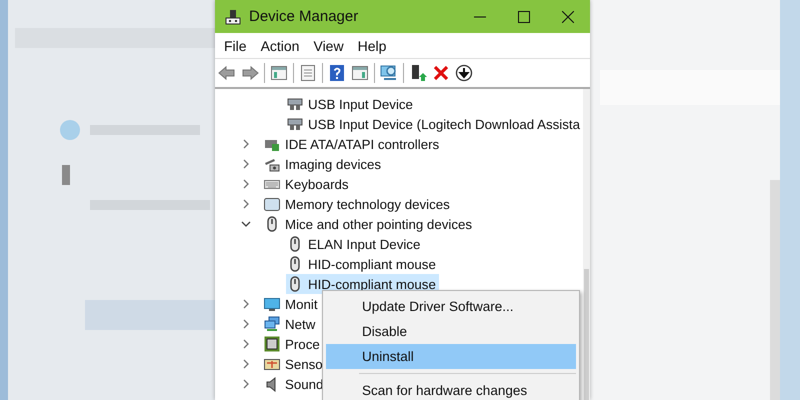 This screenshot has width=800, height=400. Describe the element at coordinates (308, 73) in the screenshot. I see `properties-icon` at that location.